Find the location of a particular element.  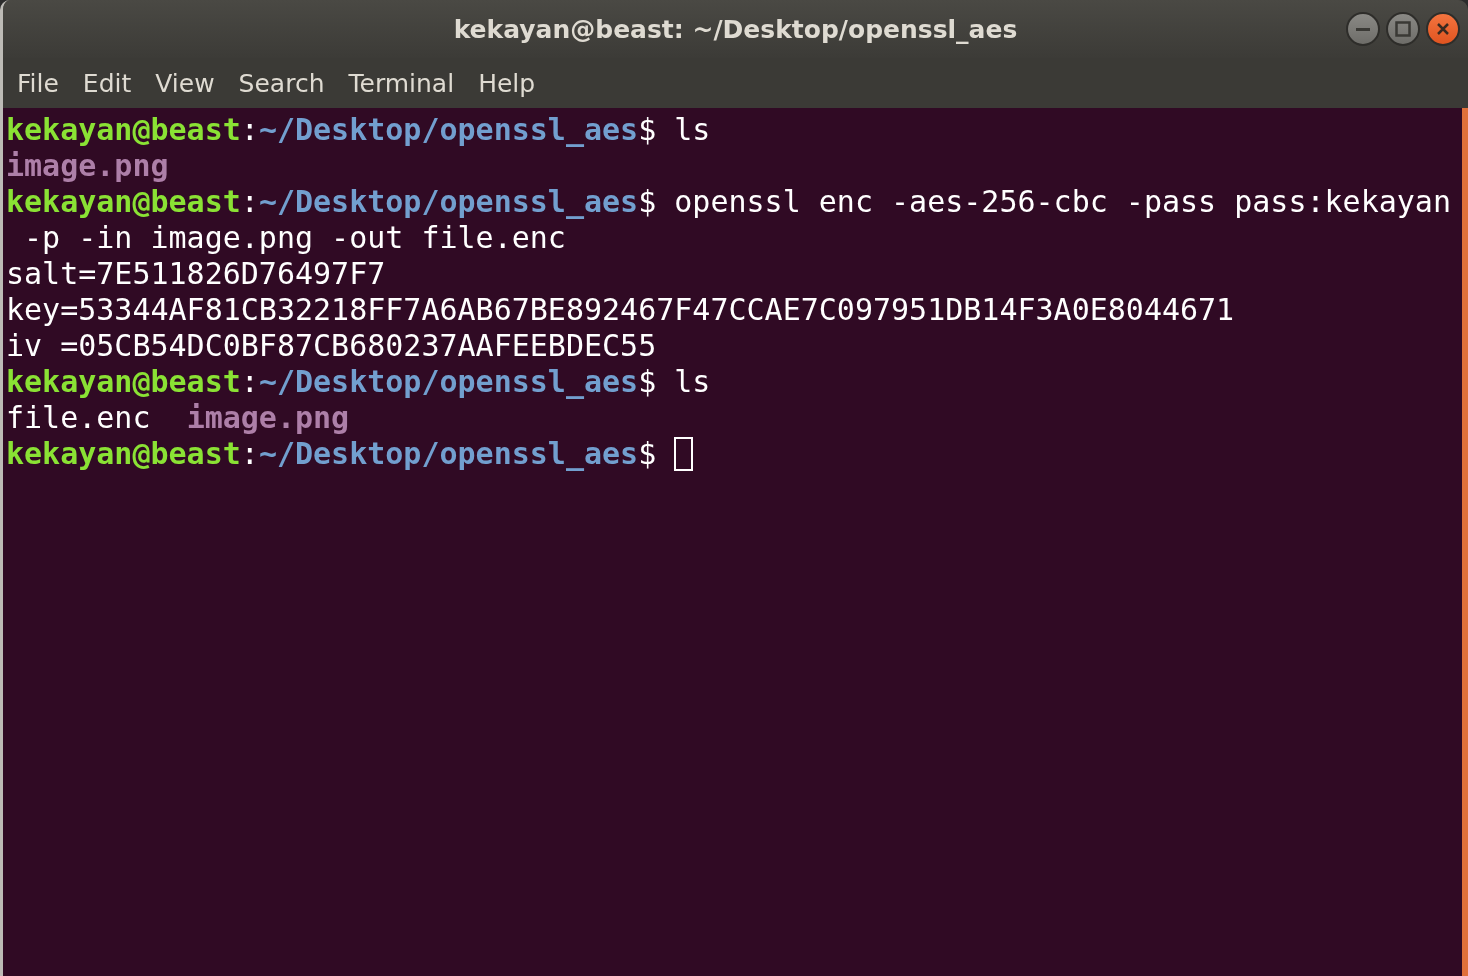

minimize-button is located at coordinates (1363, 29).